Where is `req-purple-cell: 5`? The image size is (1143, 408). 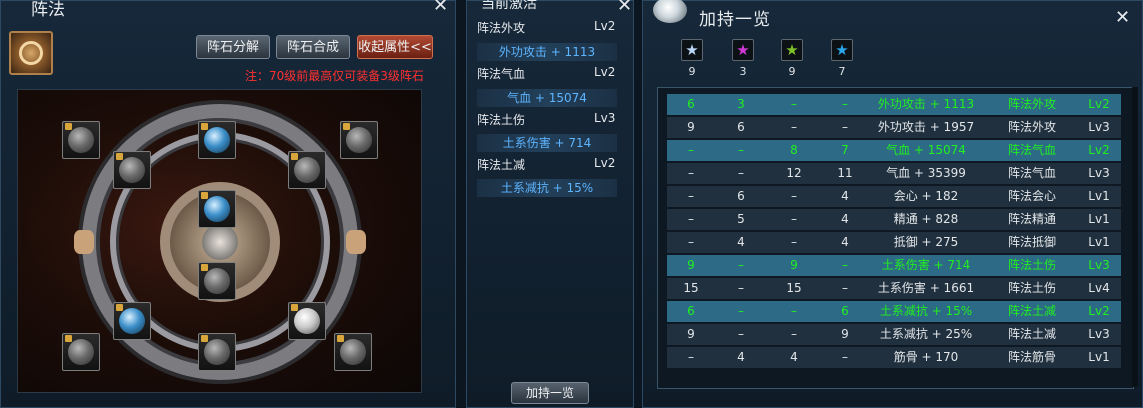 req-purple-cell: 5 is located at coordinates (741, 219).